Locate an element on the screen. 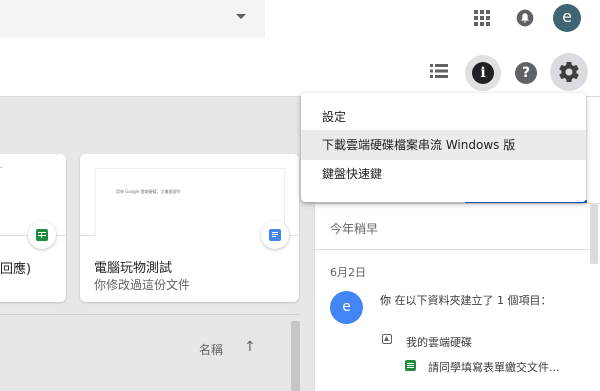  panel-scrollbar is located at coordinates (594, 234).